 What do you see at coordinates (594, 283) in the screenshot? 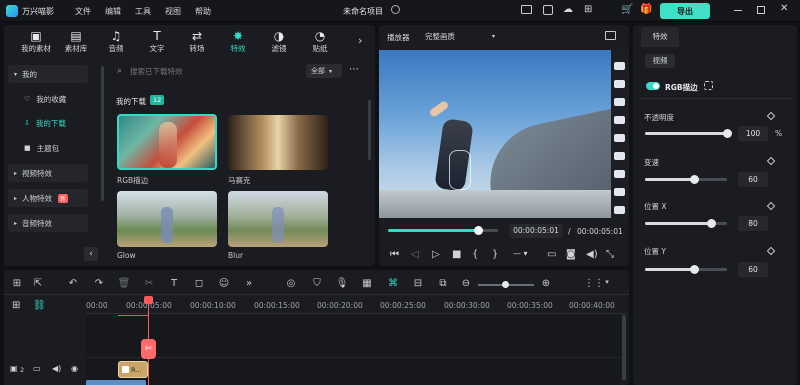
I see `grid-menu-icon: ⋮⋮` at bounding box center [594, 283].